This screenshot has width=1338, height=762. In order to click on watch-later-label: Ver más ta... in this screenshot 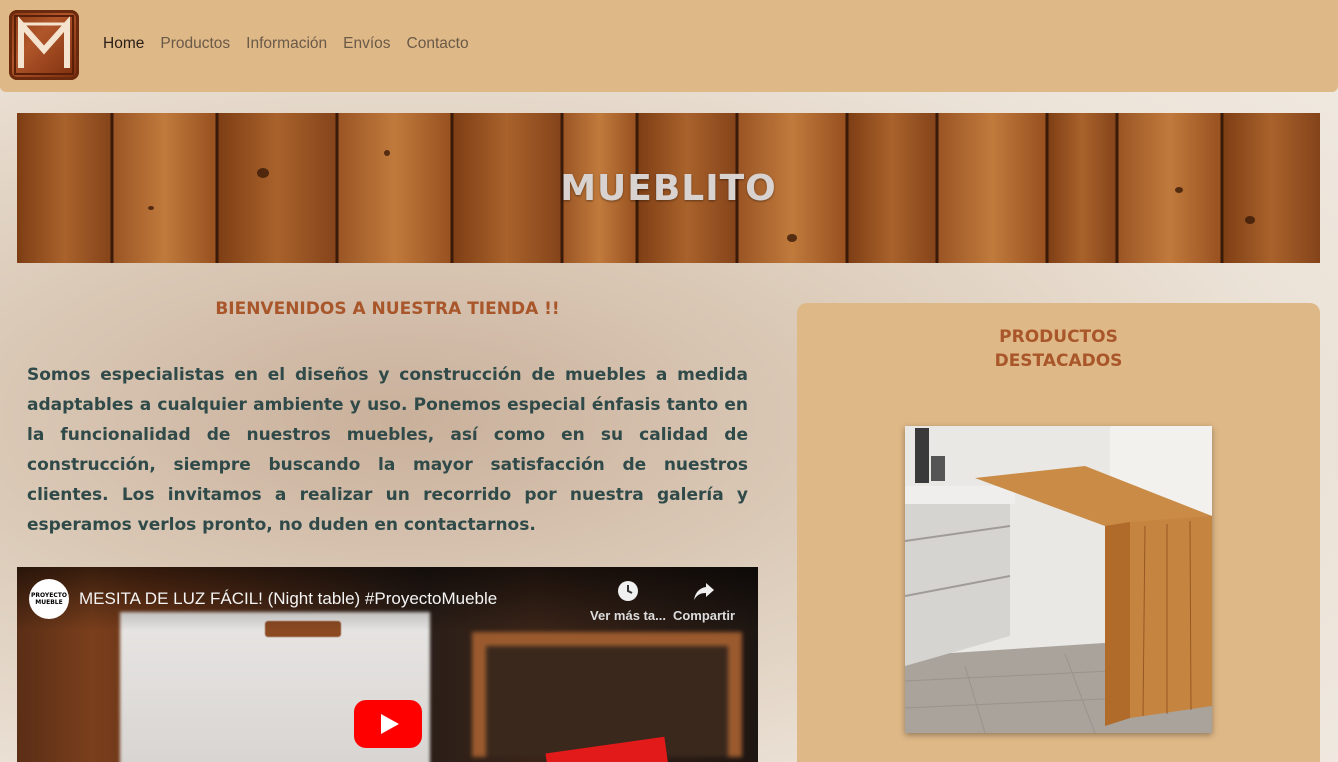, I will do `click(628, 615)`.